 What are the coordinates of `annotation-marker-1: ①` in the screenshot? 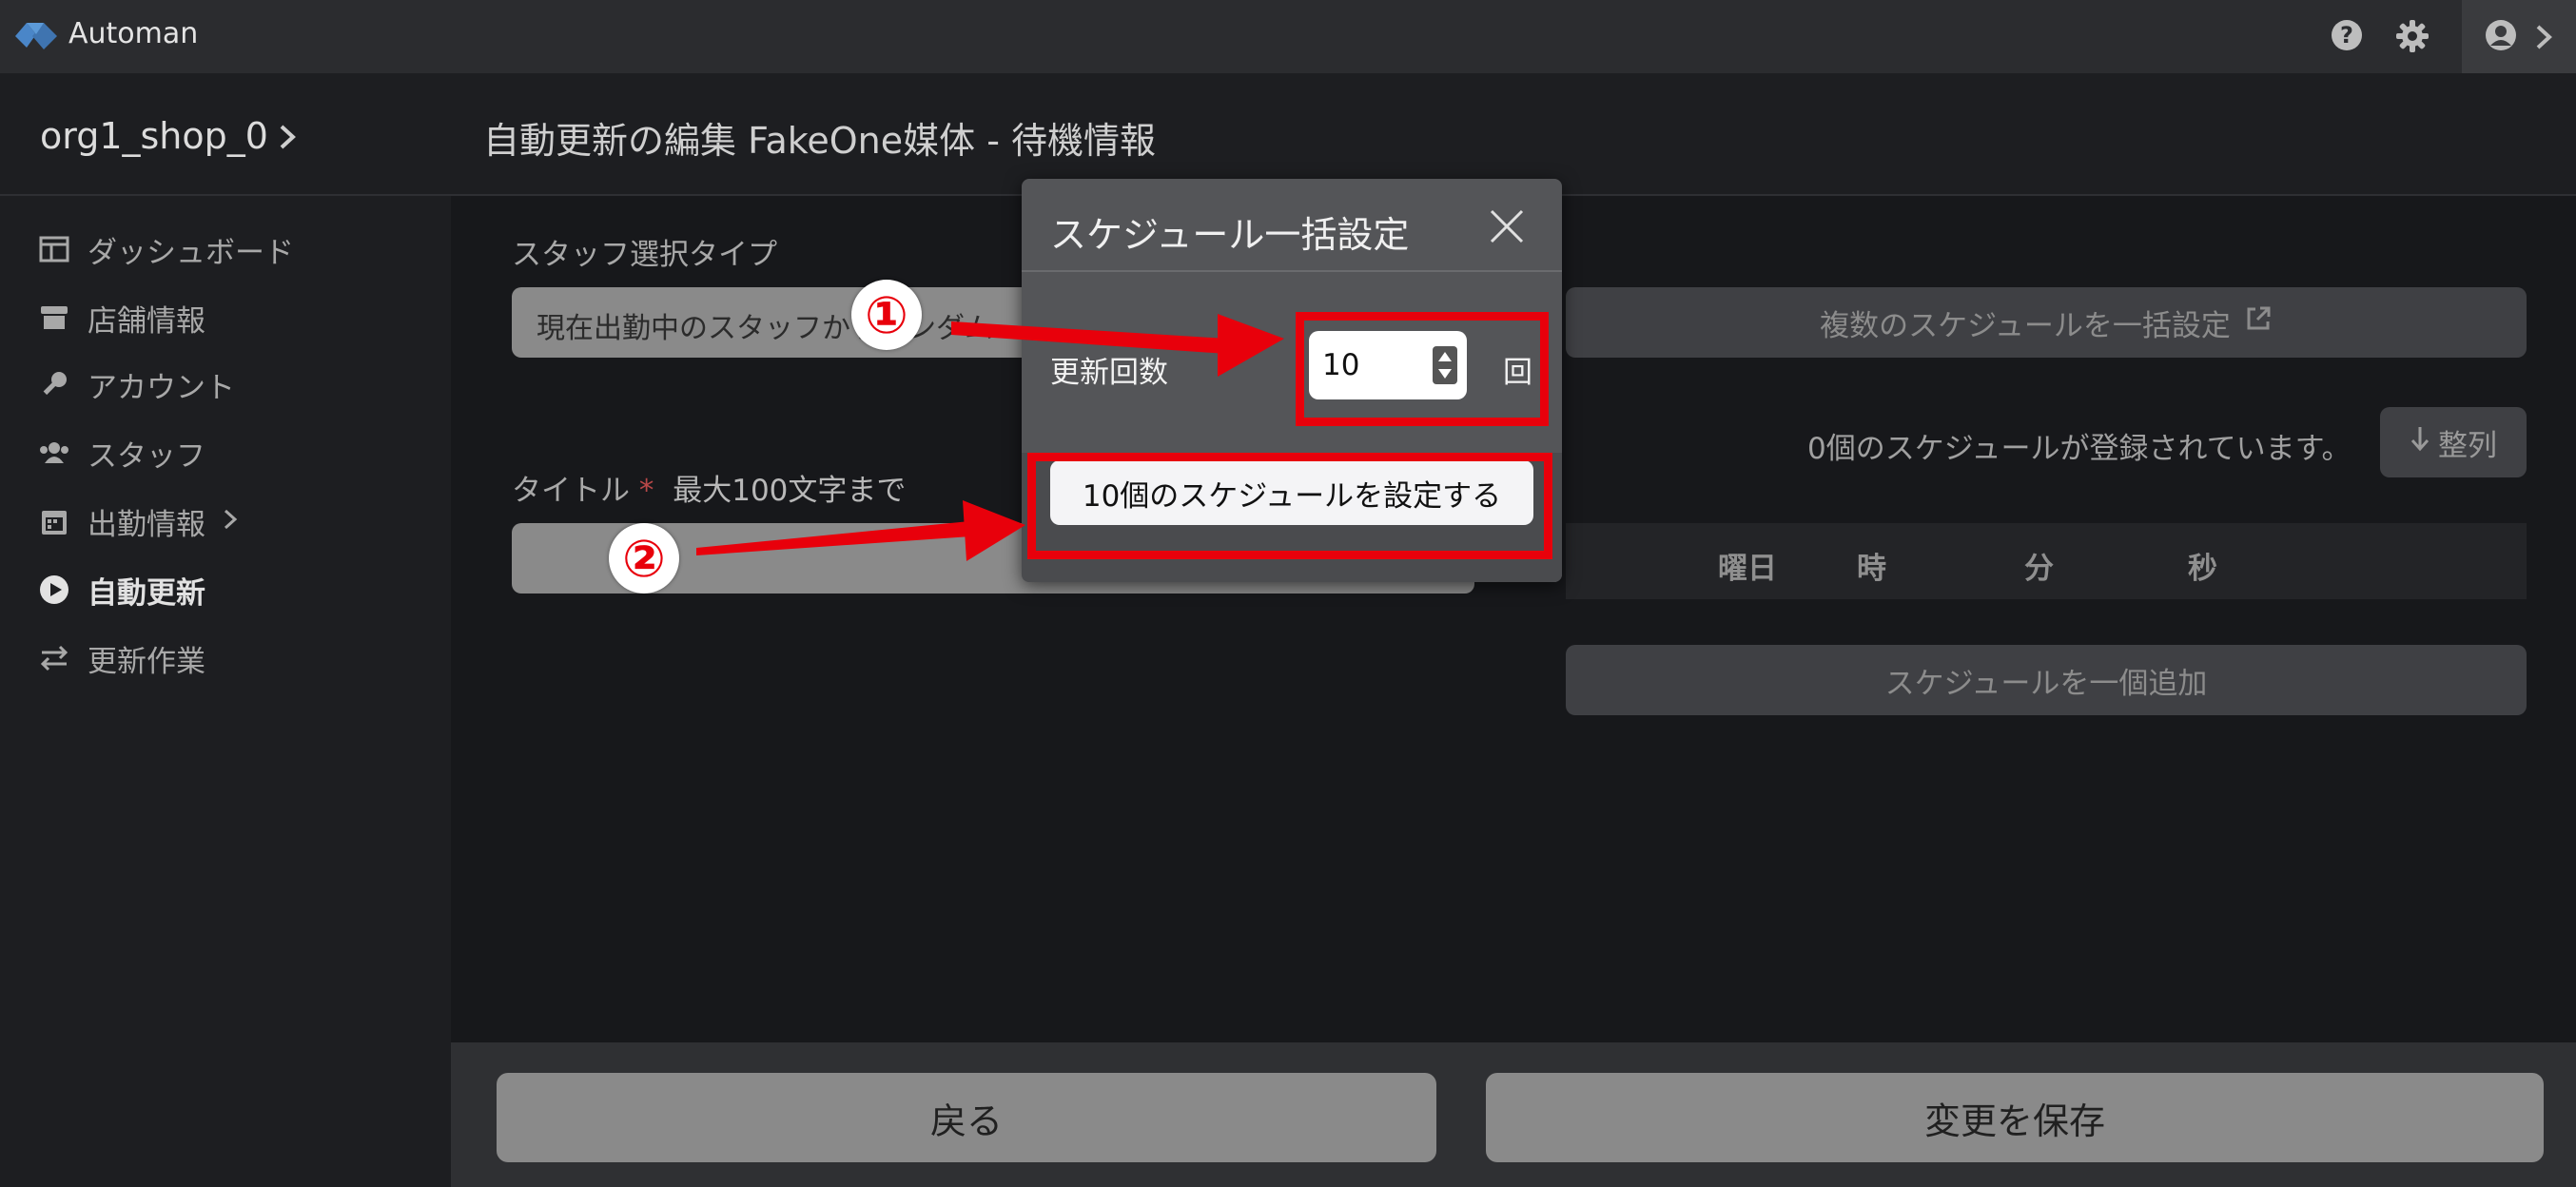 It's located at (887, 315).